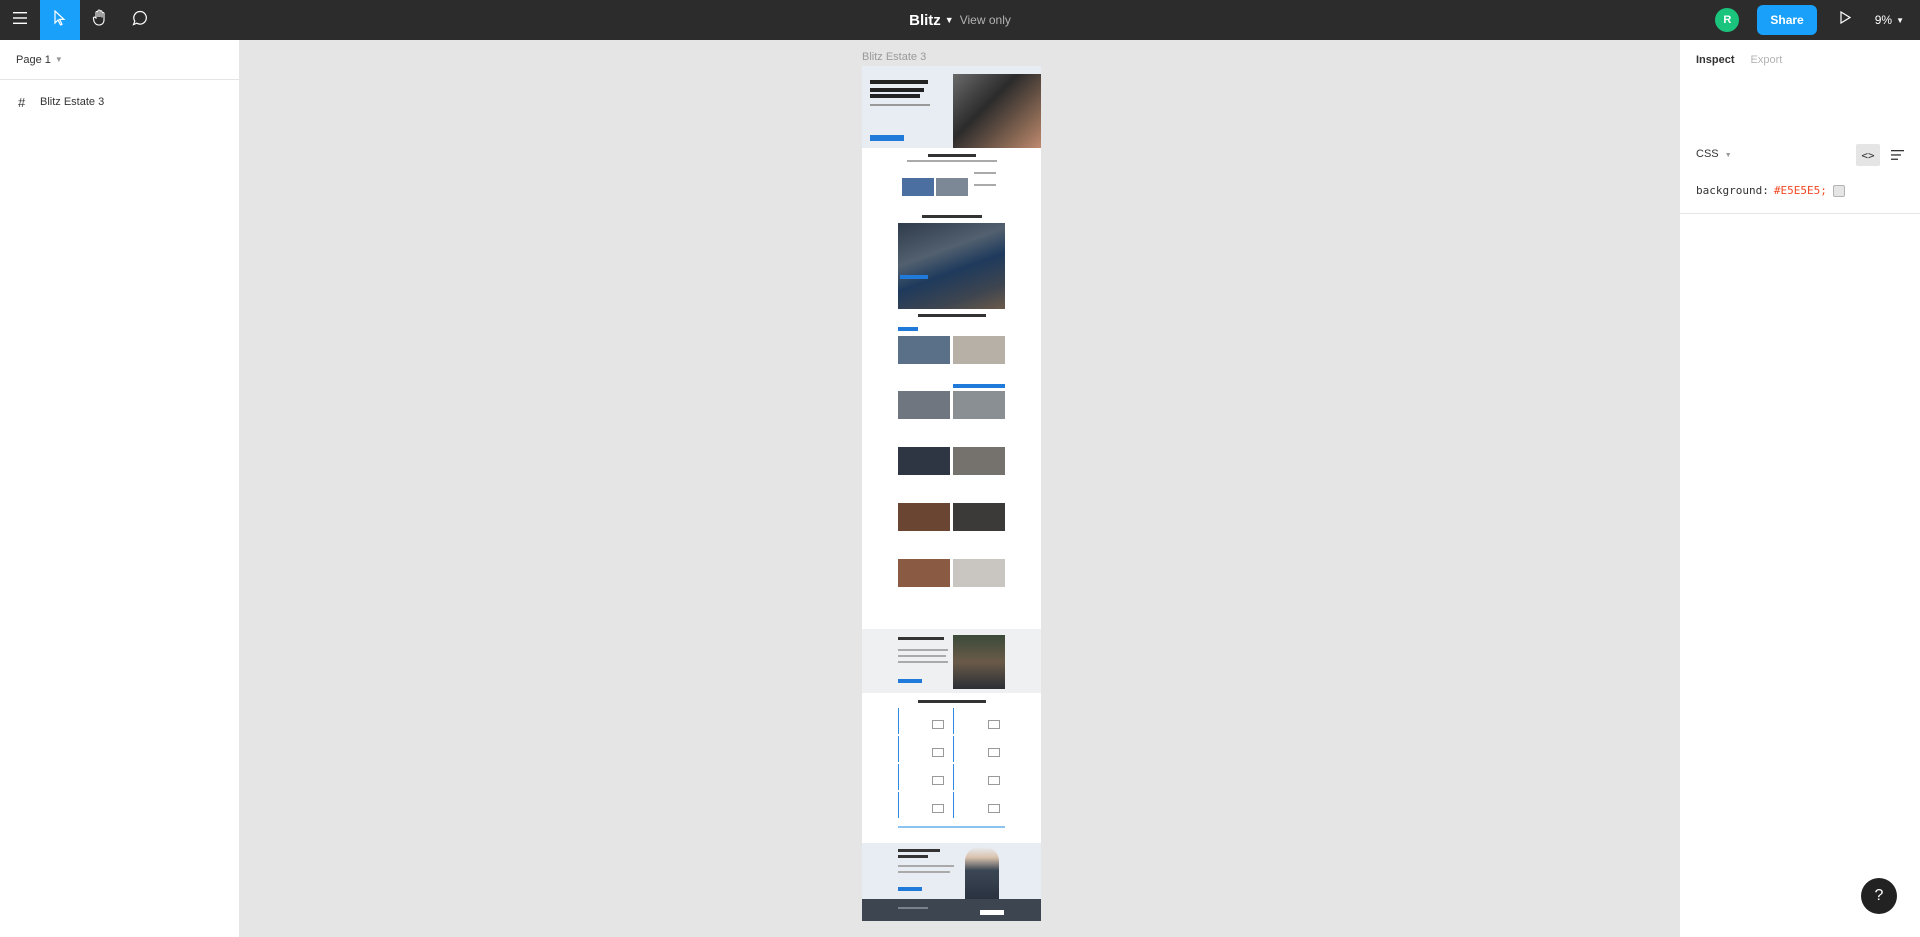 The height and width of the screenshot is (937, 1920). I want to click on move-tool-button, so click(60, 20).